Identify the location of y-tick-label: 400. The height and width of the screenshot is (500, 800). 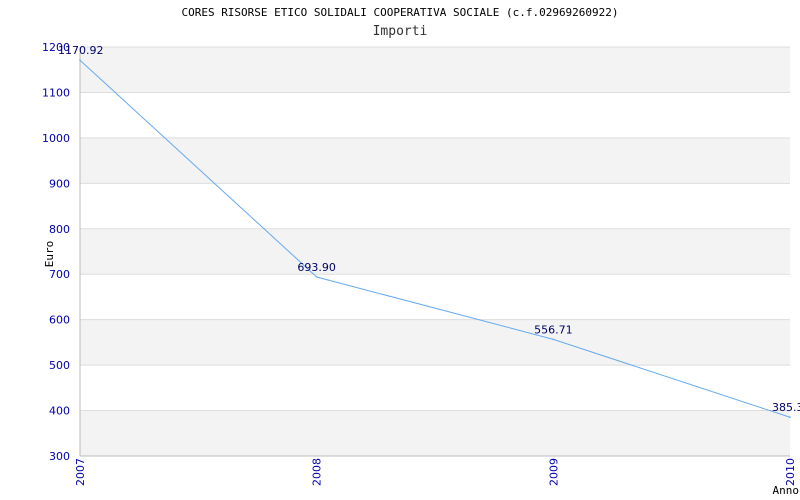
(59, 411).